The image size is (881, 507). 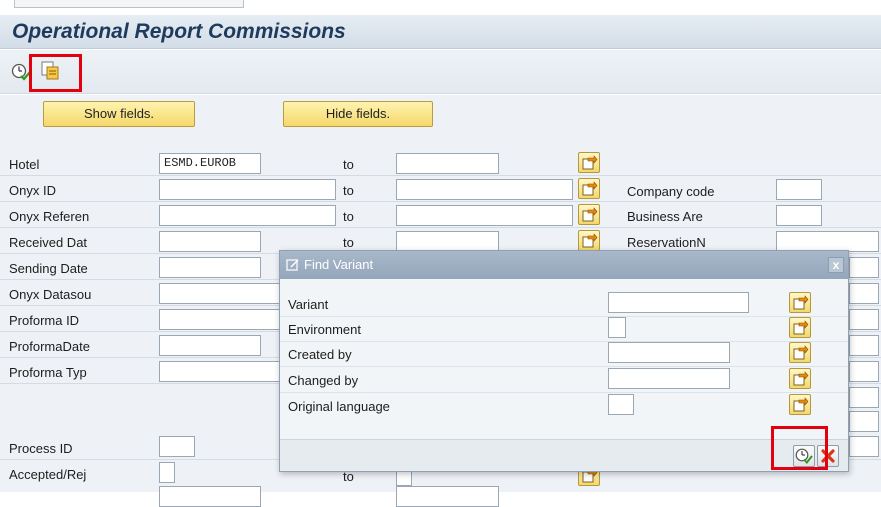 I want to click on process-id-label: Process ID, so click(x=41, y=448).